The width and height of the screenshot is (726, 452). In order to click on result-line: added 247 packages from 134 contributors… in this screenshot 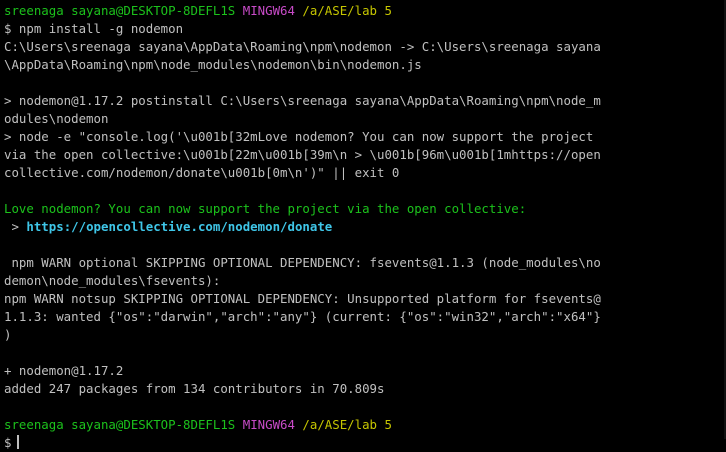, I will do `click(194, 388)`.